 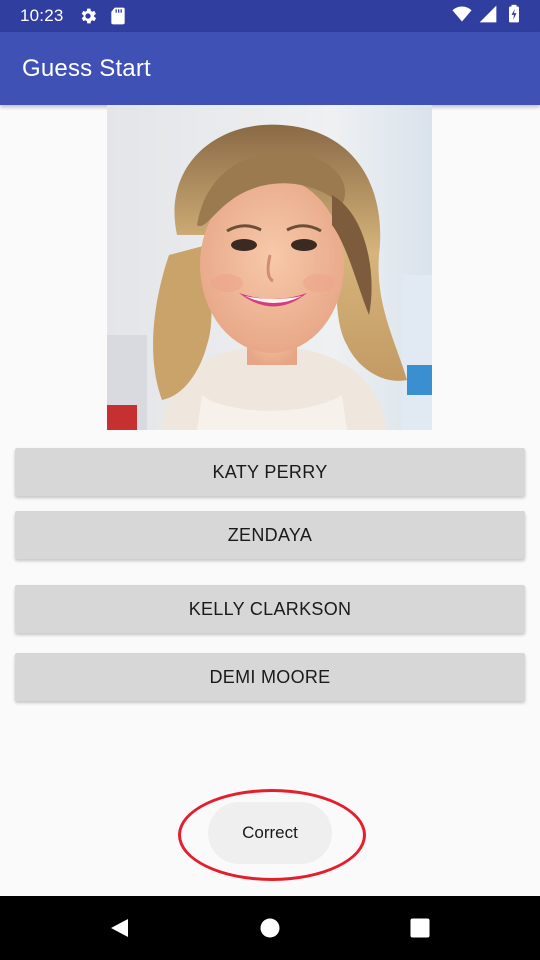 What do you see at coordinates (270, 609) in the screenshot?
I see `option-button-3: KELLY CLARKSON` at bounding box center [270, 609].